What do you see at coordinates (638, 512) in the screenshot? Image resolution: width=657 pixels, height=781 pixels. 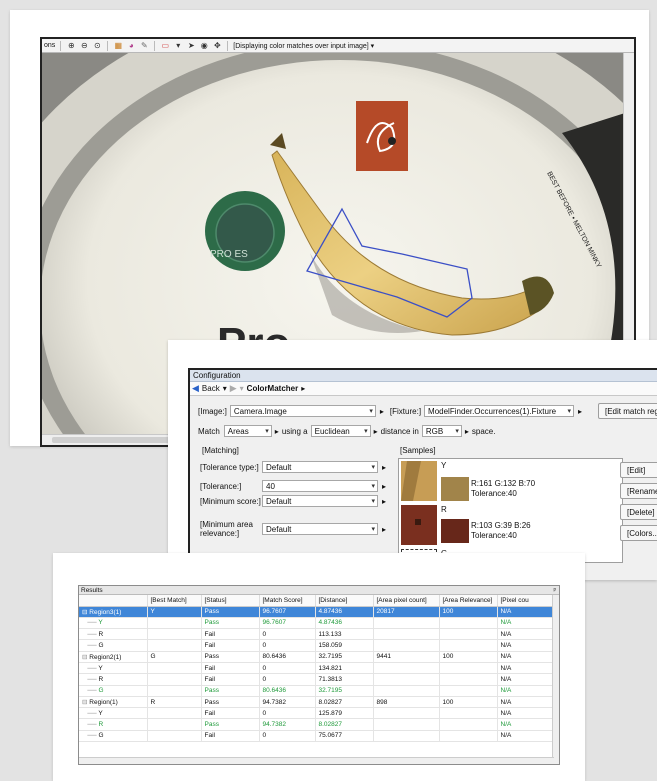 I see `delete-sample-button: [Delete]` at bounding box center [638, 512].